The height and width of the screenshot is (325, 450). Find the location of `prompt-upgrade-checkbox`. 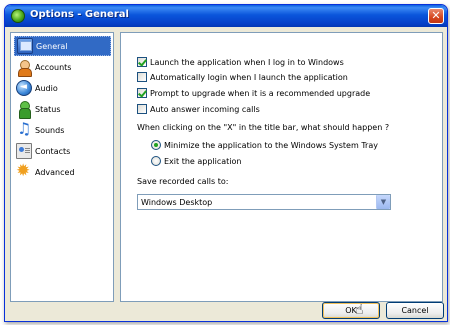

prompt-upgrade-checkbox is located at coordinates (142, 93).